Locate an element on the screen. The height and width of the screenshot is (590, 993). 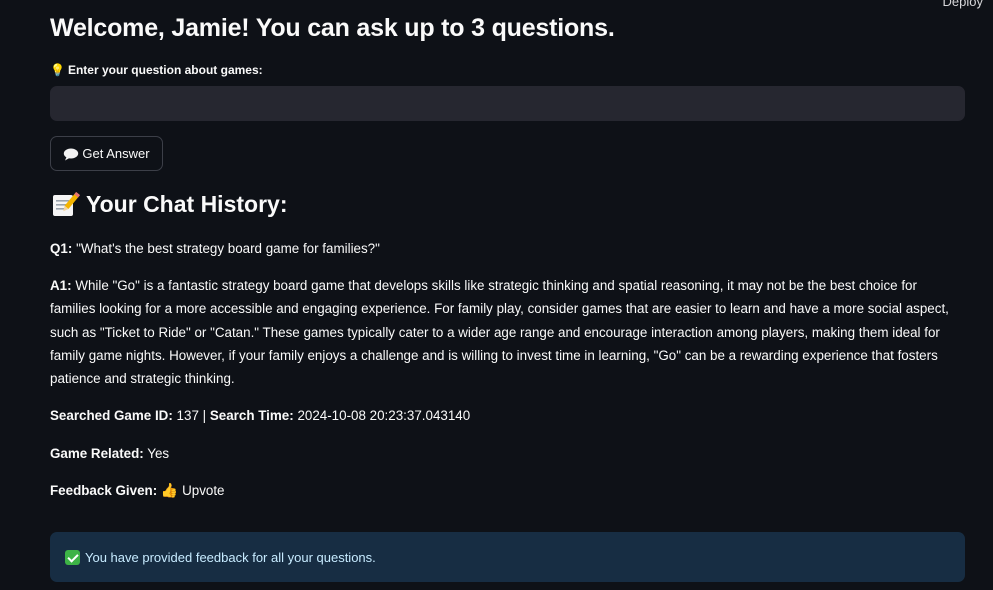
feedback-label: Feedback Given: is located at coordinates (104, 490).